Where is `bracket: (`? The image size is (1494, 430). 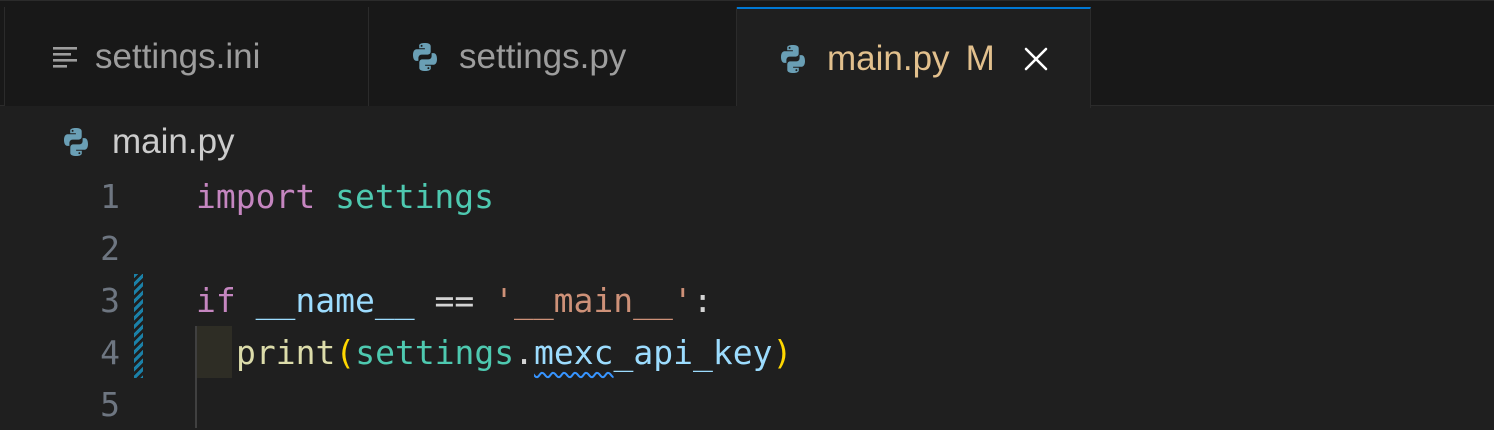
bracket: ( is located at coordinates (345, 352).